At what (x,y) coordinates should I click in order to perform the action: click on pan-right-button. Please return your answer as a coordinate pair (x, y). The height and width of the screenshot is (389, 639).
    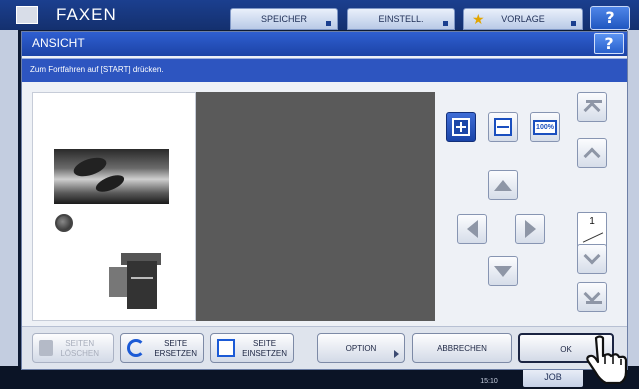
    Looking at the image, I should click on (530, 229).